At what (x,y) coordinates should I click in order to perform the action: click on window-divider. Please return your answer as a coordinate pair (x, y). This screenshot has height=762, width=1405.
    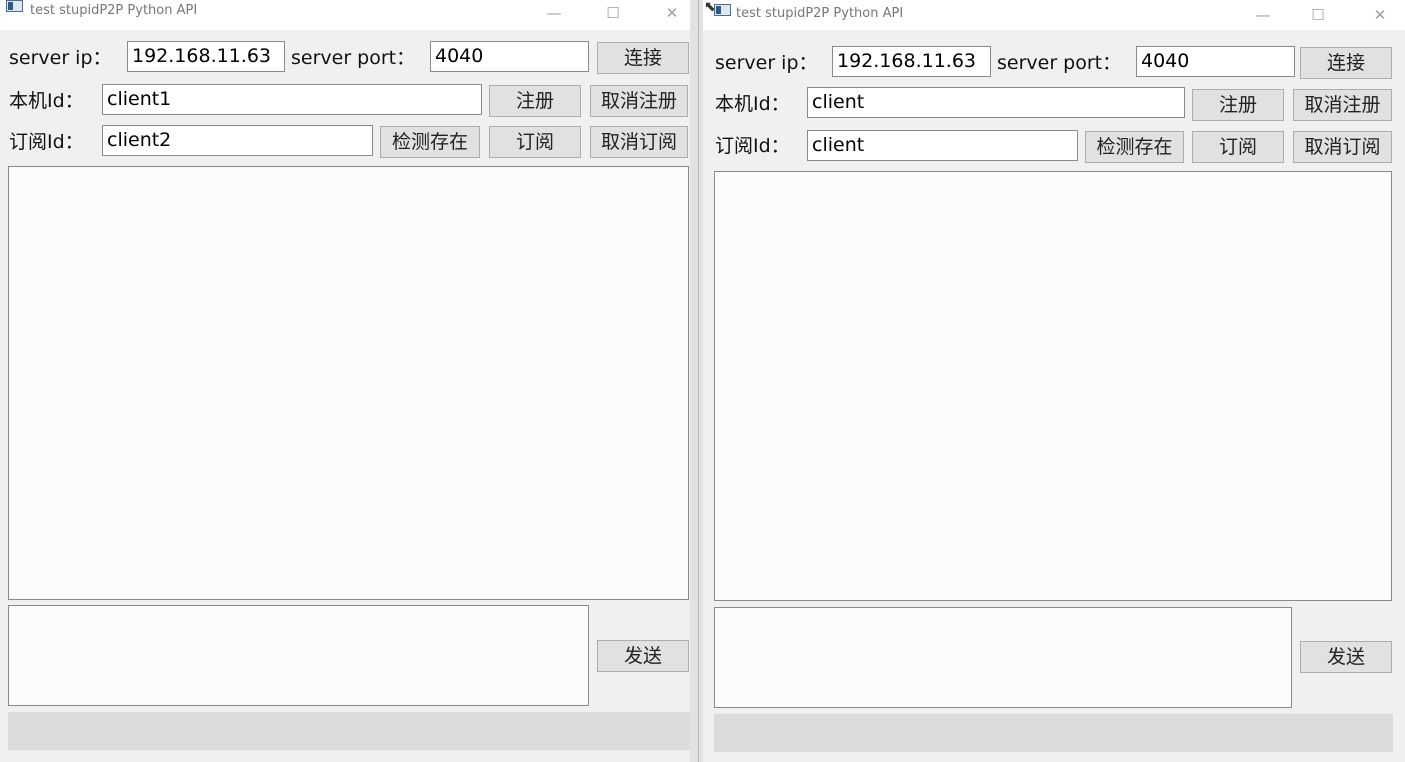
    Looking at the image, I should click on (696, 381).